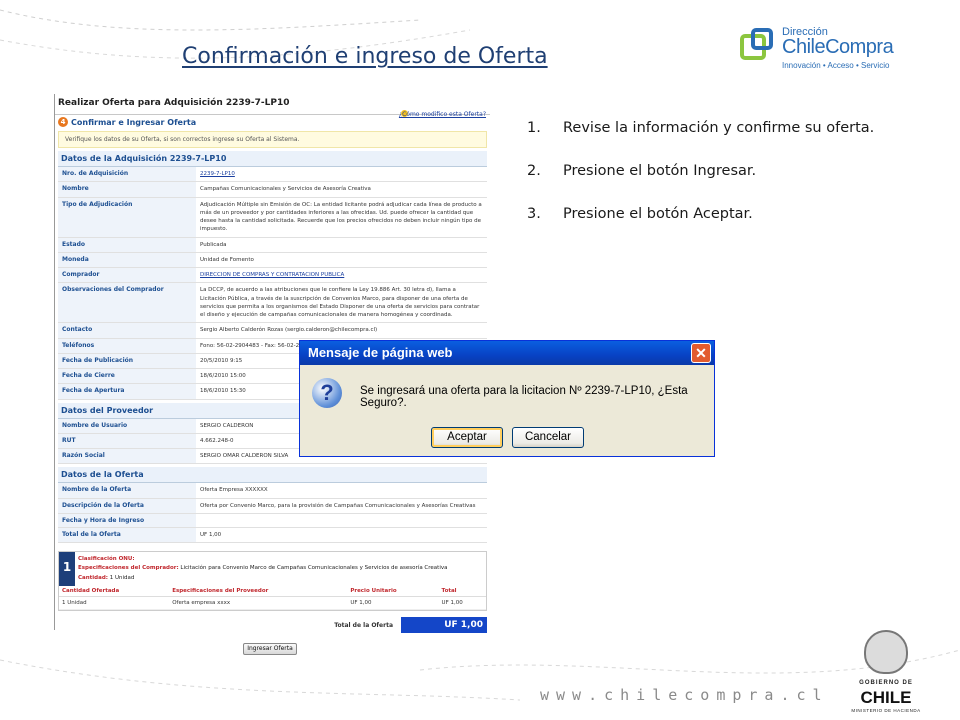  Describe the element at coordinates (762, 39) in the screenshot. I see `logo-blue-square-icon` at that location.